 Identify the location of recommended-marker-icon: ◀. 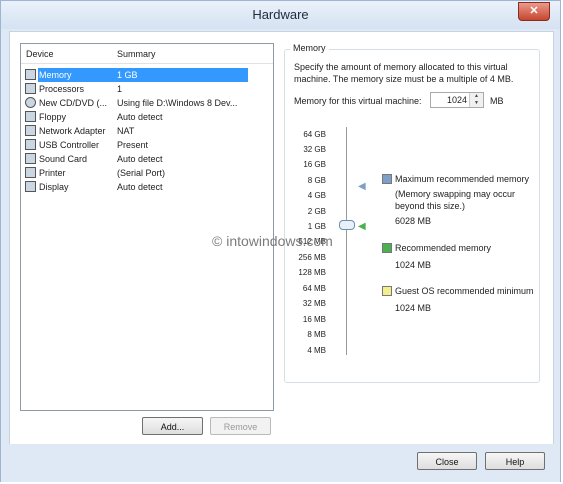
(362, 226).